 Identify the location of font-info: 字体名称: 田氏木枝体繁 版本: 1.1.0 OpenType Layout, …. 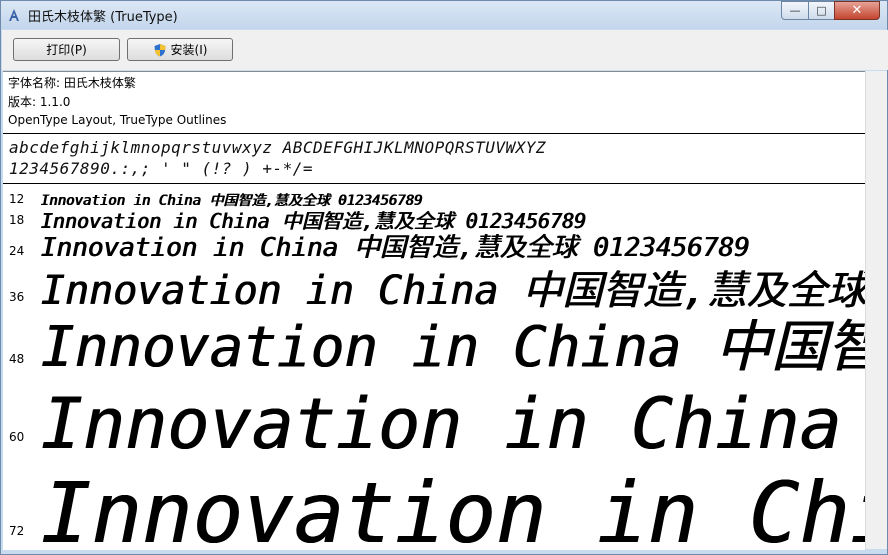
(117, 102).